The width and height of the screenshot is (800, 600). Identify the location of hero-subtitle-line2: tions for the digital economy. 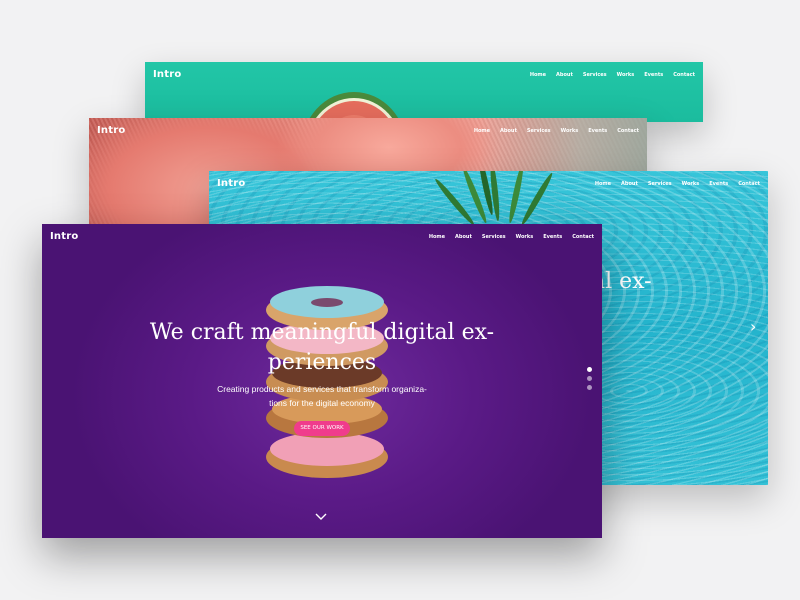
(322, 403).